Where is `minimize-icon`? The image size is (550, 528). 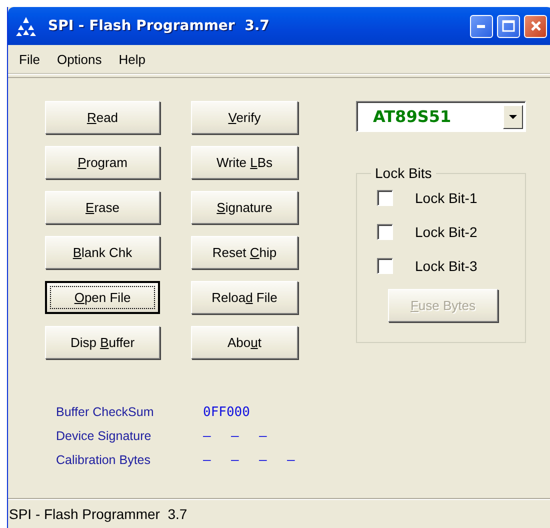 minimize-icon is located at coordinates (481, 26).